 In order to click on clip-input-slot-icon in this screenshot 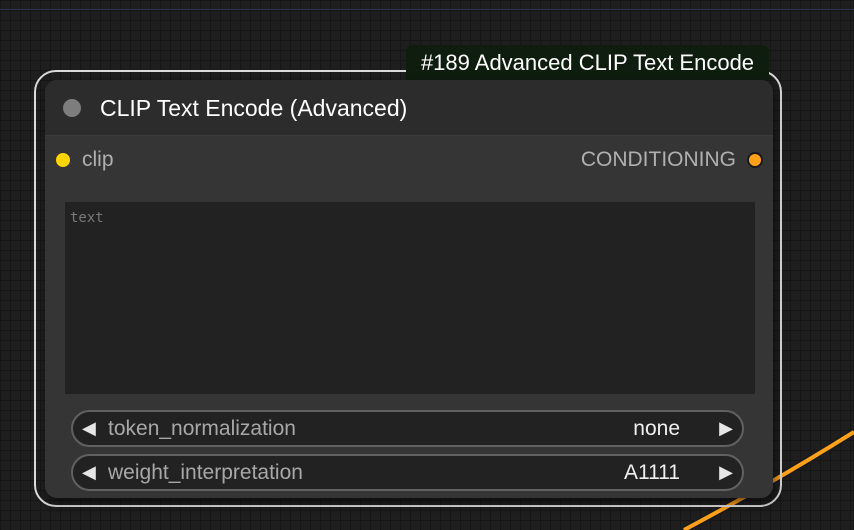, I will do `click(63, 160)`.